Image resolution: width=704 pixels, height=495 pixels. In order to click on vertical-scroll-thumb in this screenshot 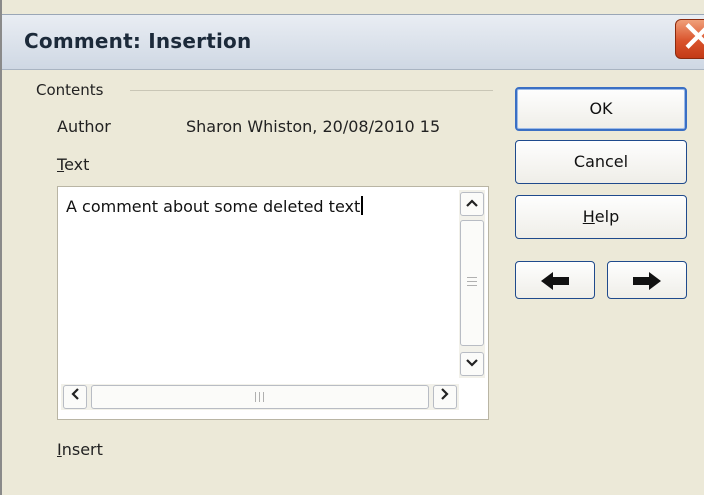, I will do `click(472, 283)`.